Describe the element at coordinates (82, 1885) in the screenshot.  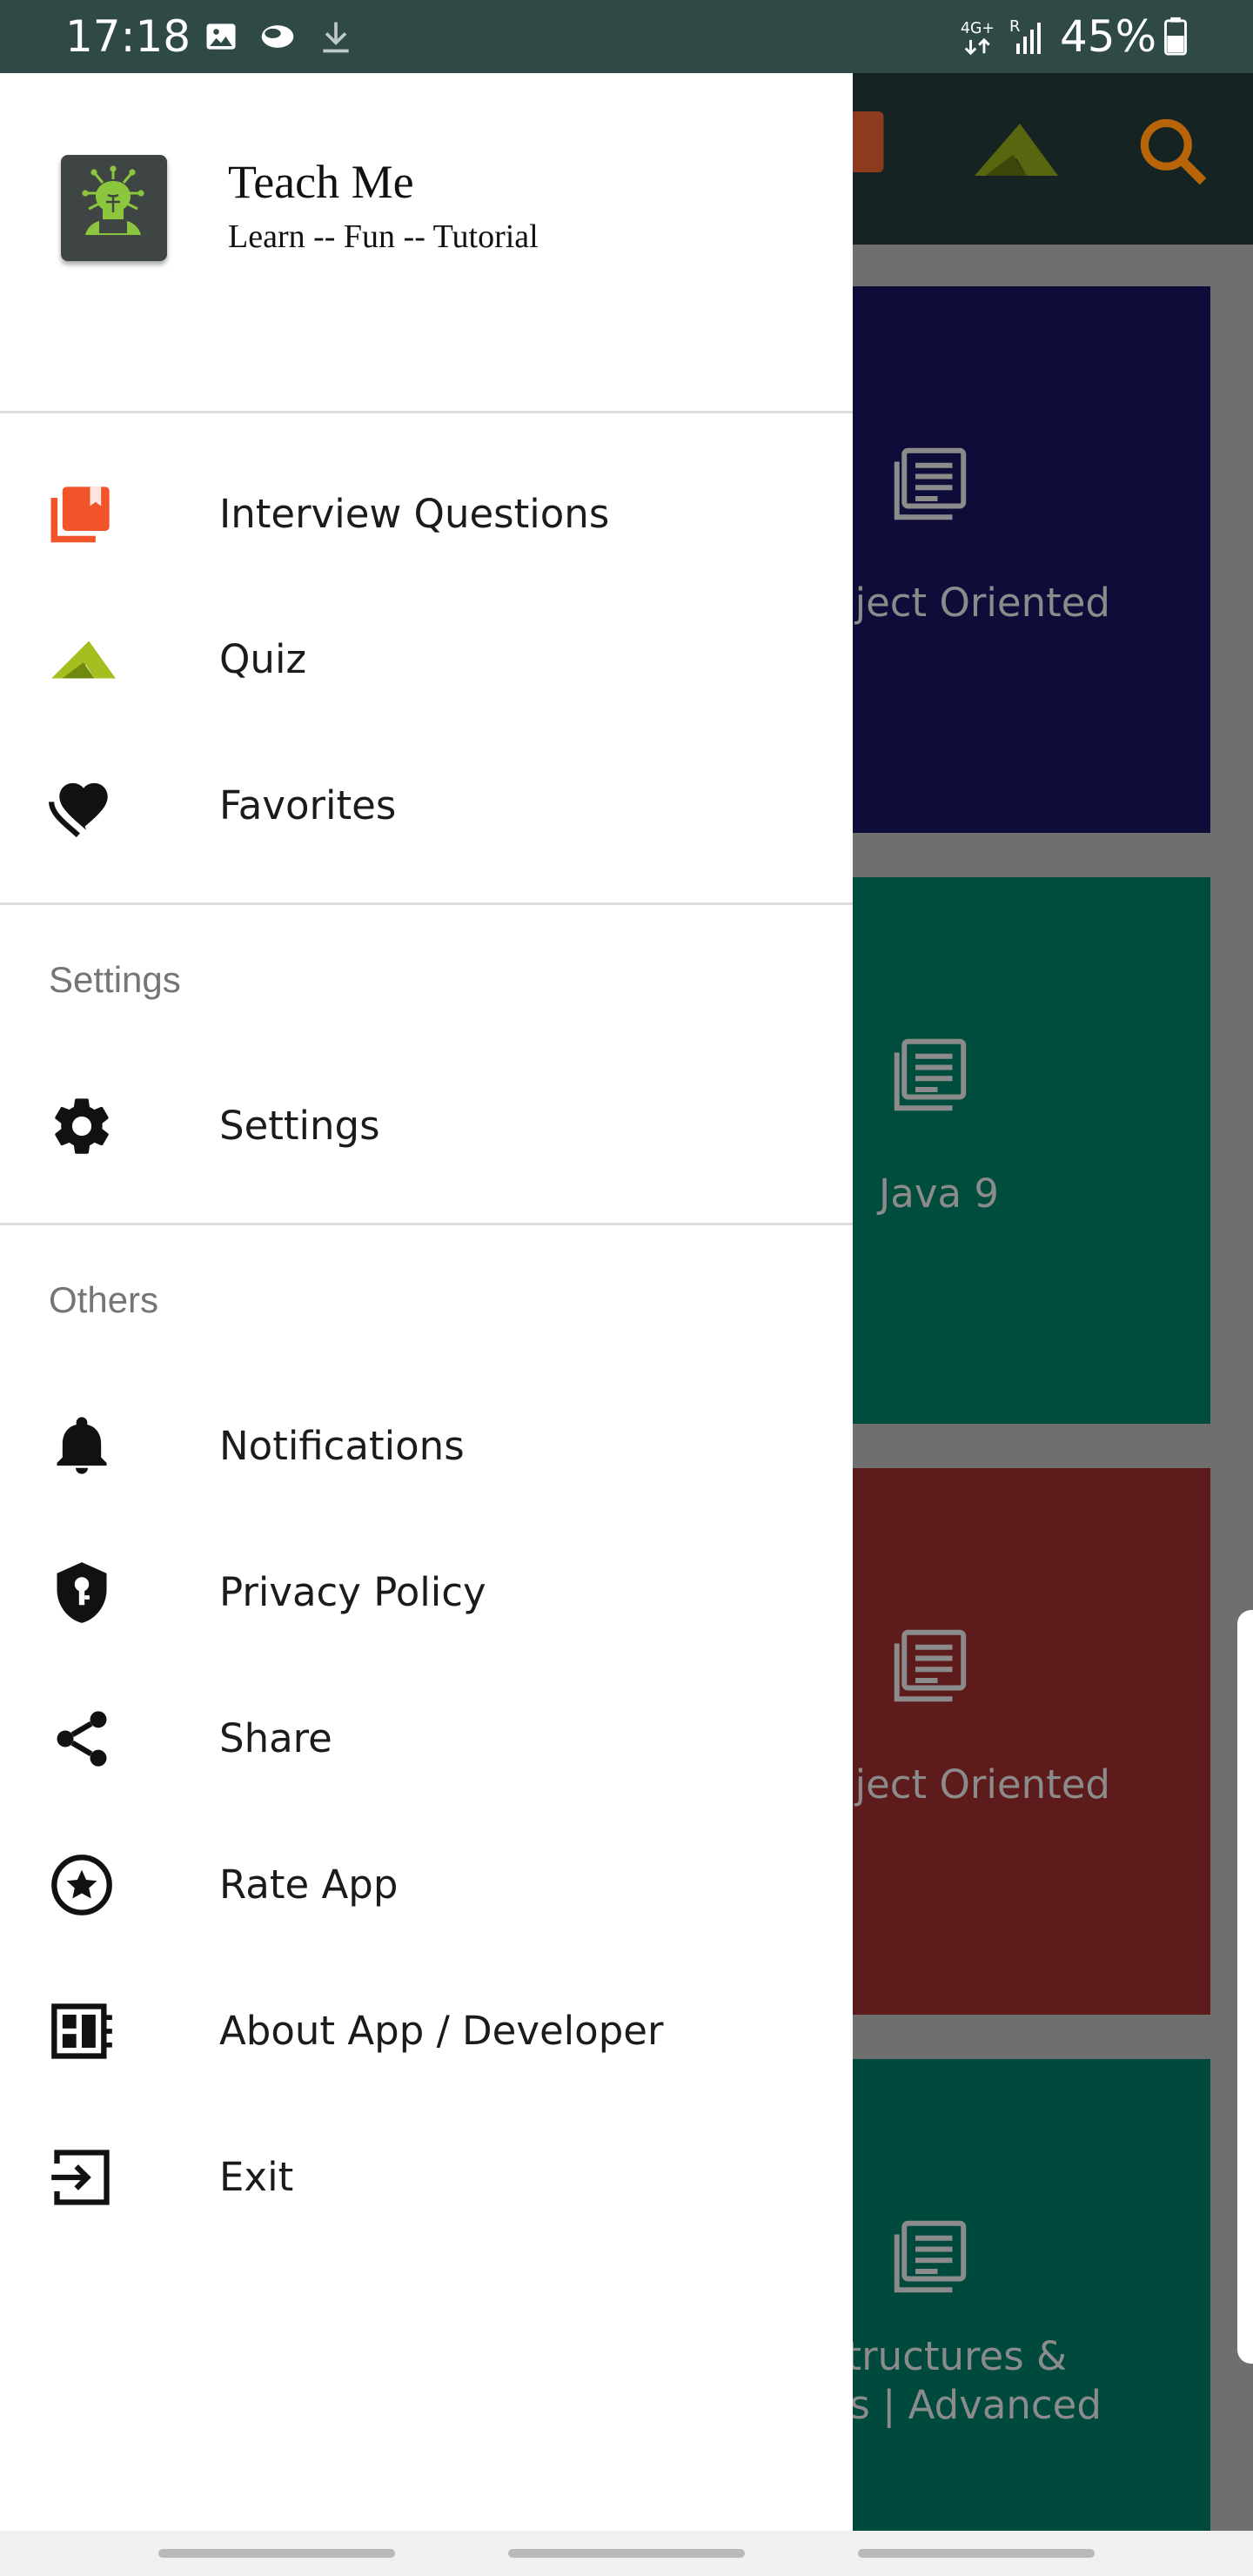
I see `star-circle-icon` at that location.